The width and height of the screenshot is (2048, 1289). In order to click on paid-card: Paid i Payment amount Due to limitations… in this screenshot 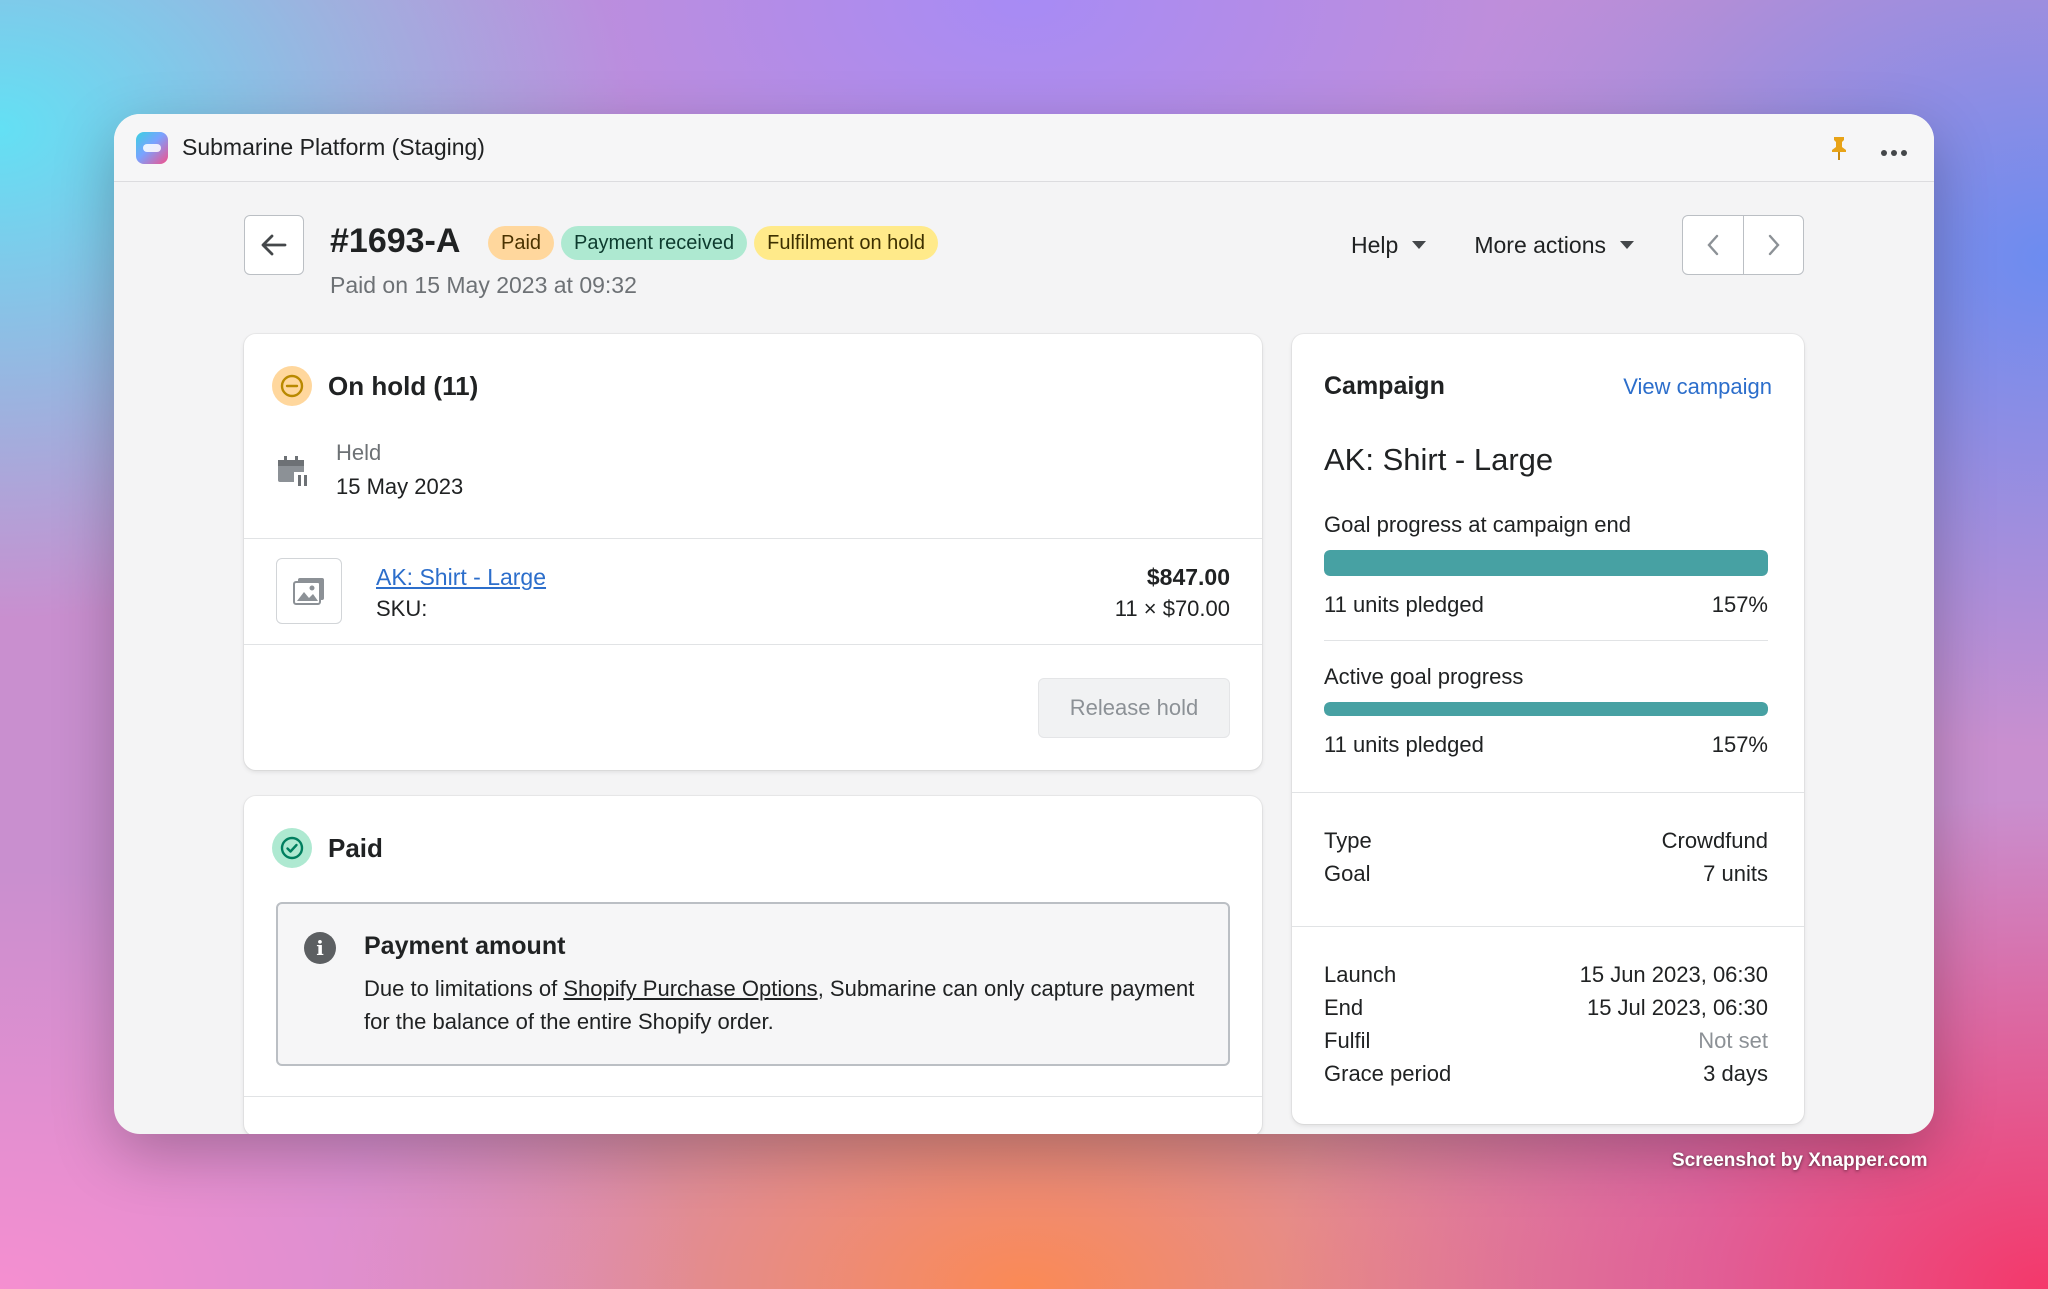, I will do `click(753, 965)`.